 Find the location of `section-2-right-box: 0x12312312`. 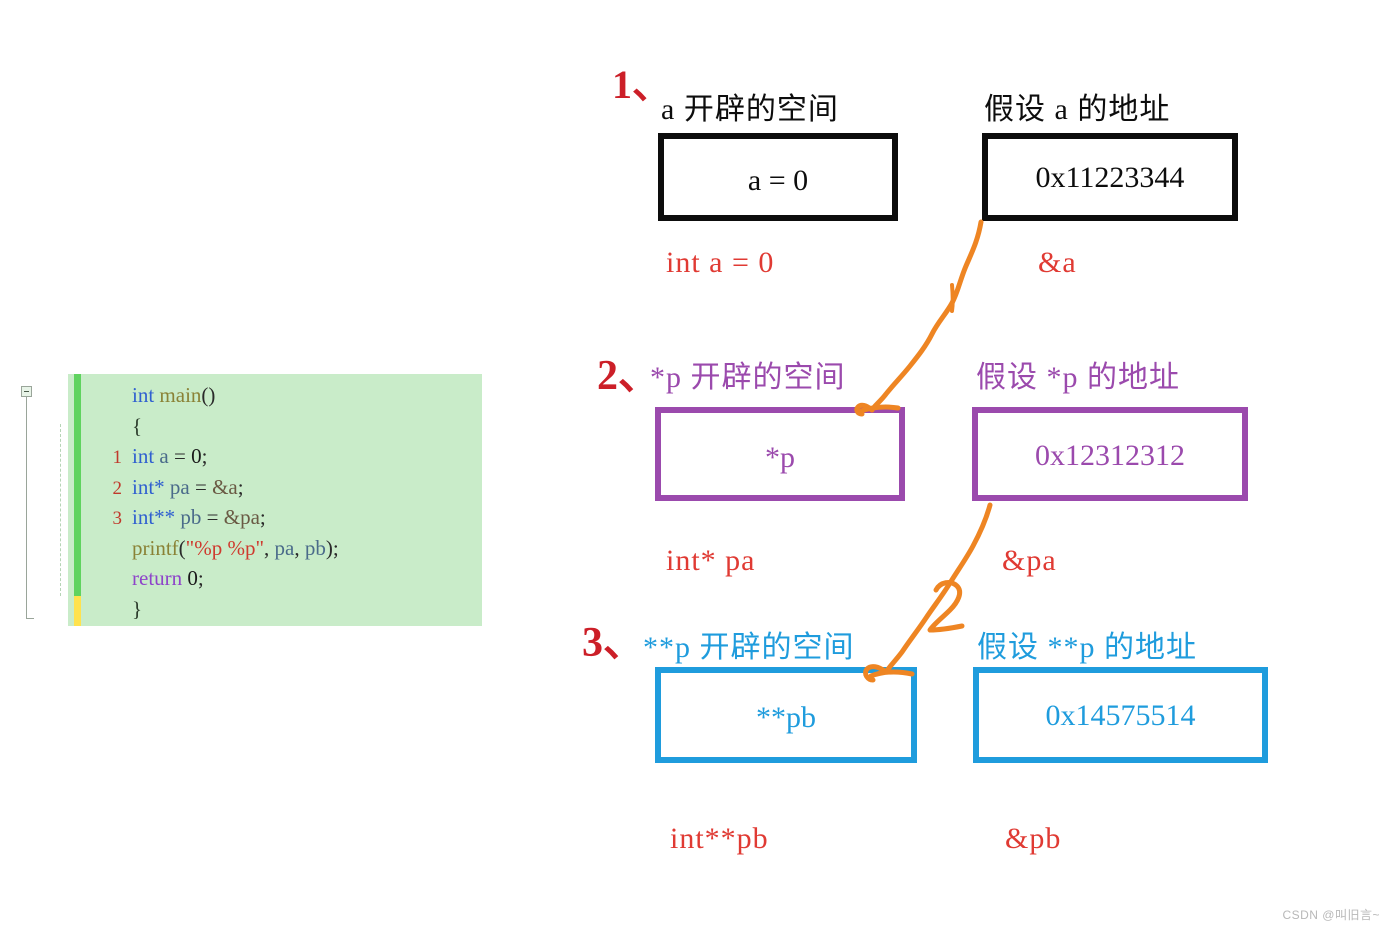

section-2-right-box: 0x12312312 is located at coordinates (1110, 454).